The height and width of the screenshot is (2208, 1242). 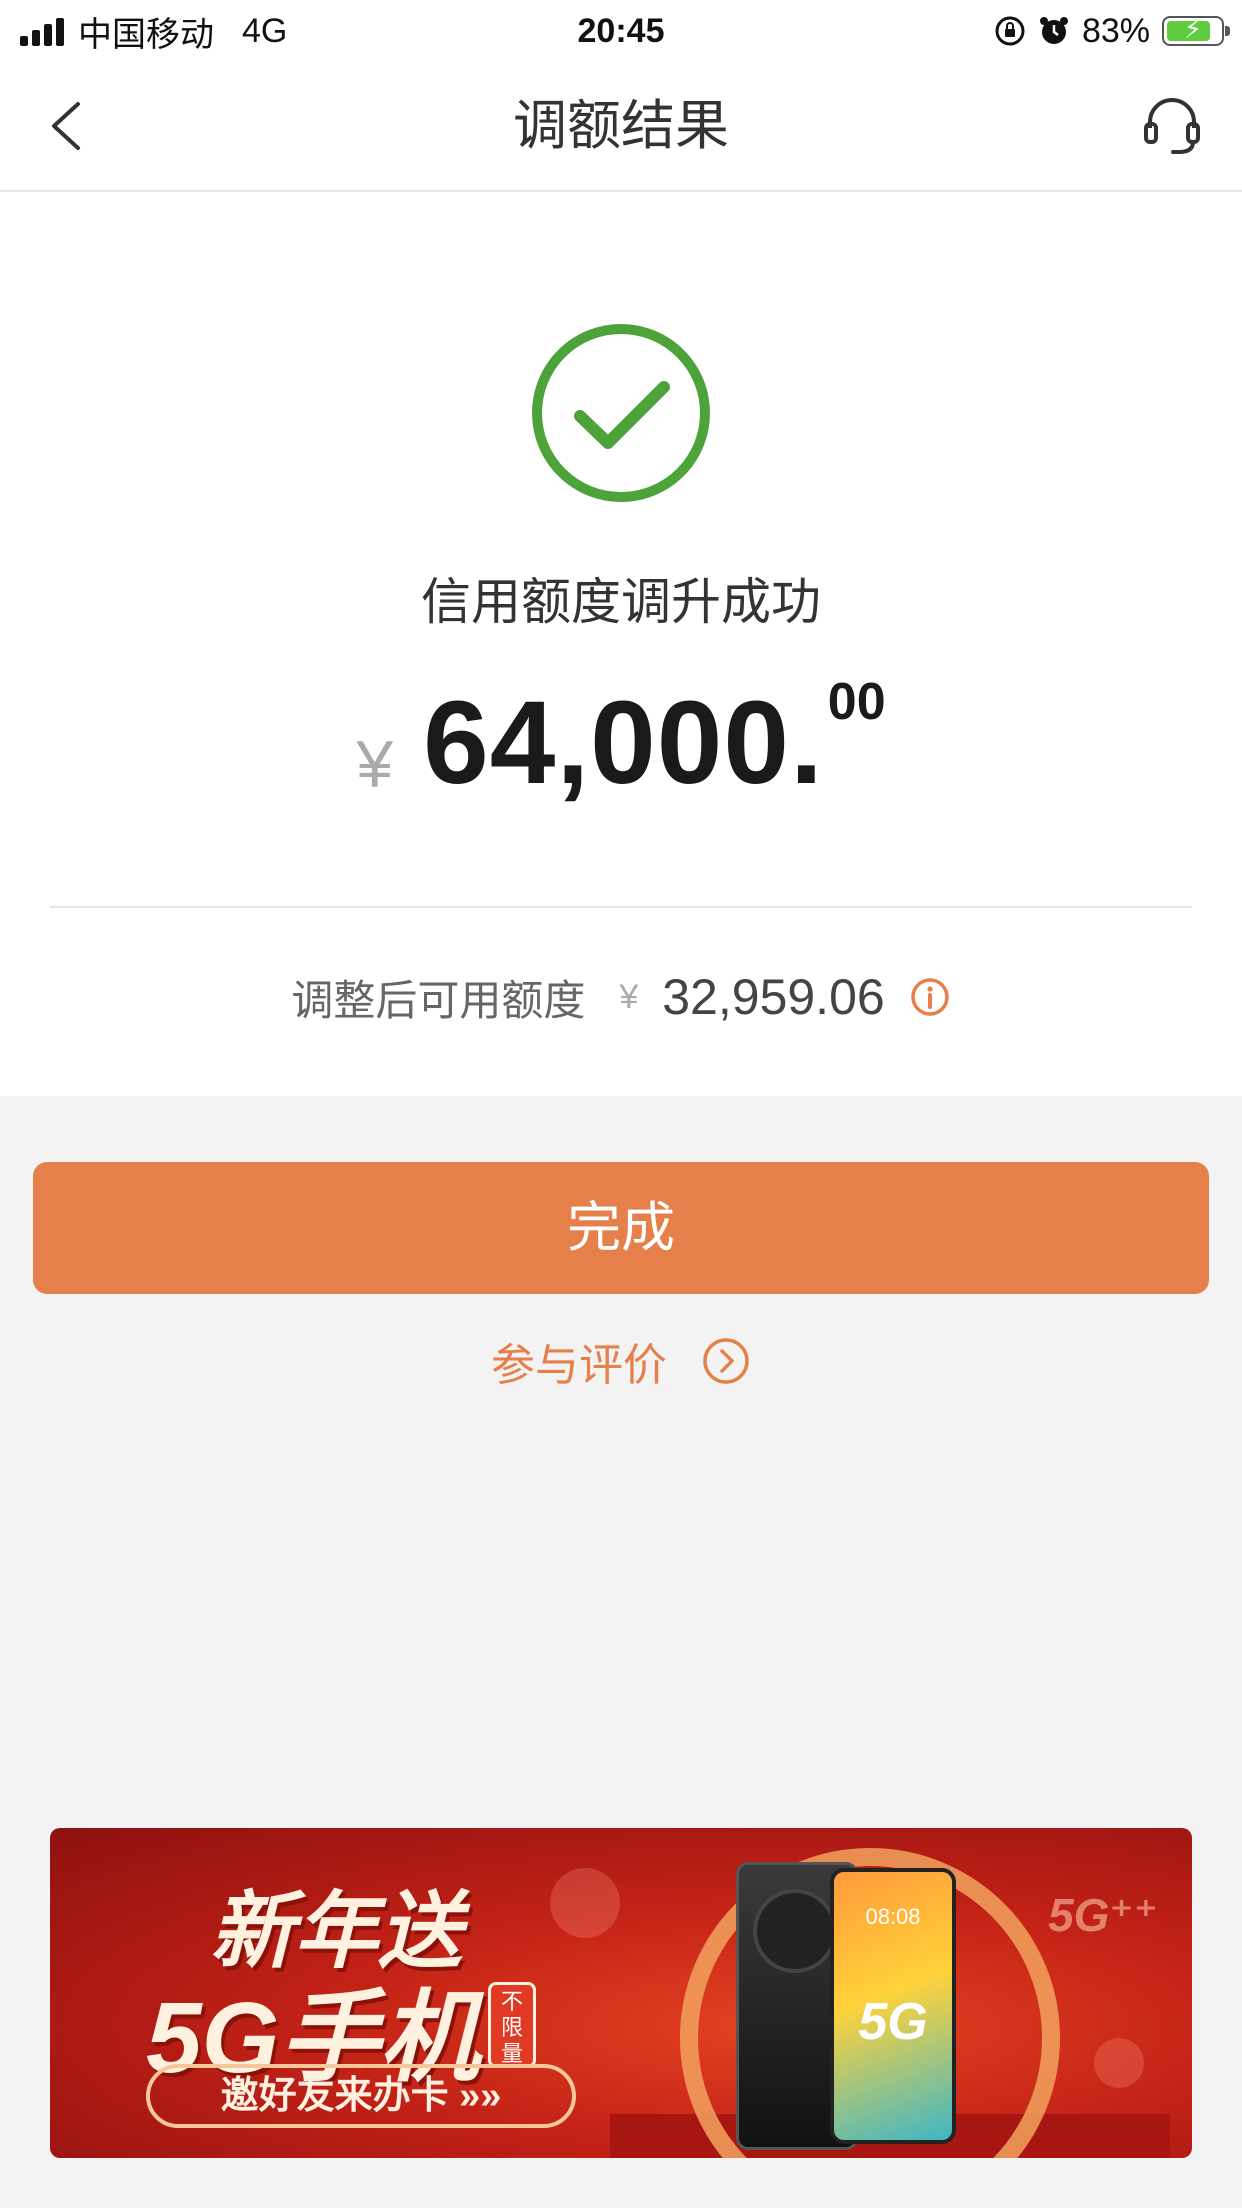 I want to click on promo-banner: 新年送 5G手机 不限量 邀好友来办卡 »» 08:08 5G 5G⁺⁺, so click(x=621, y=1993).